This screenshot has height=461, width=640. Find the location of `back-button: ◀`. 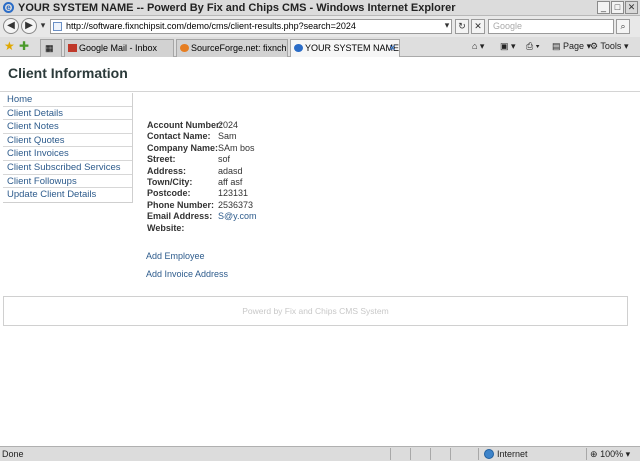

back-button: ◀ is located at coordinates (11, 26).